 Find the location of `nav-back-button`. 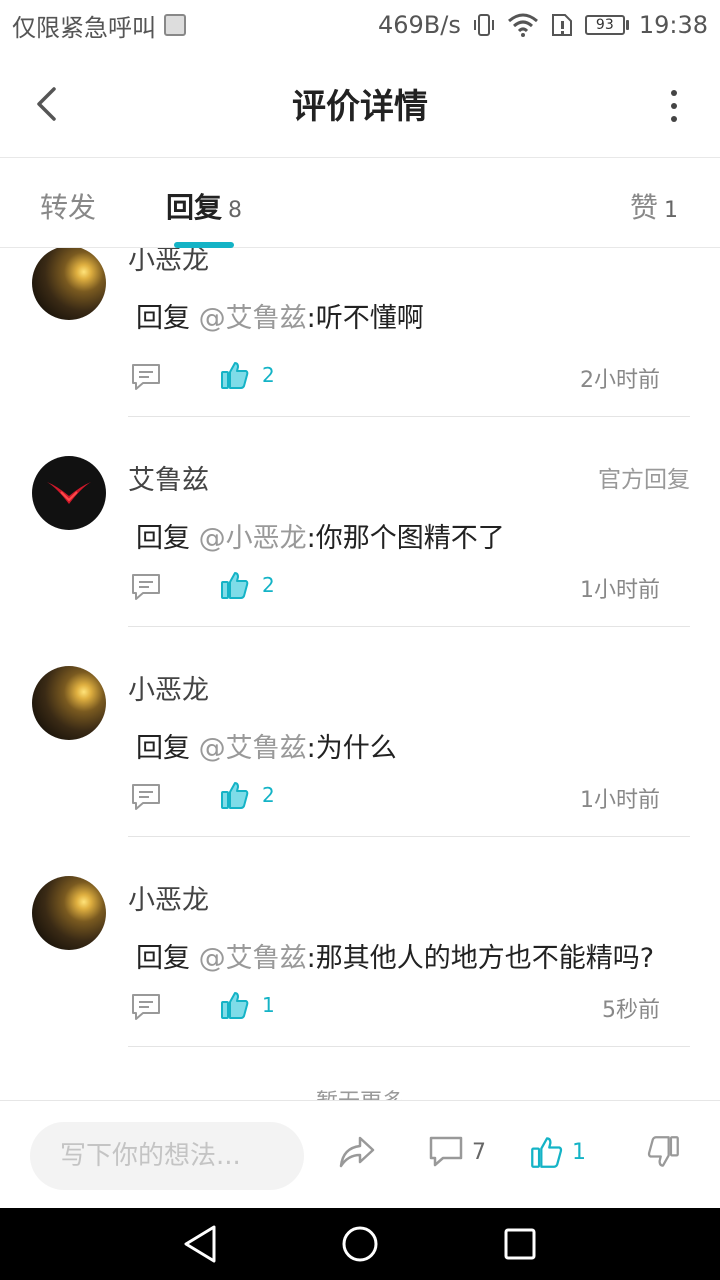

nav-back-button is located at coordinates (200, 1244).